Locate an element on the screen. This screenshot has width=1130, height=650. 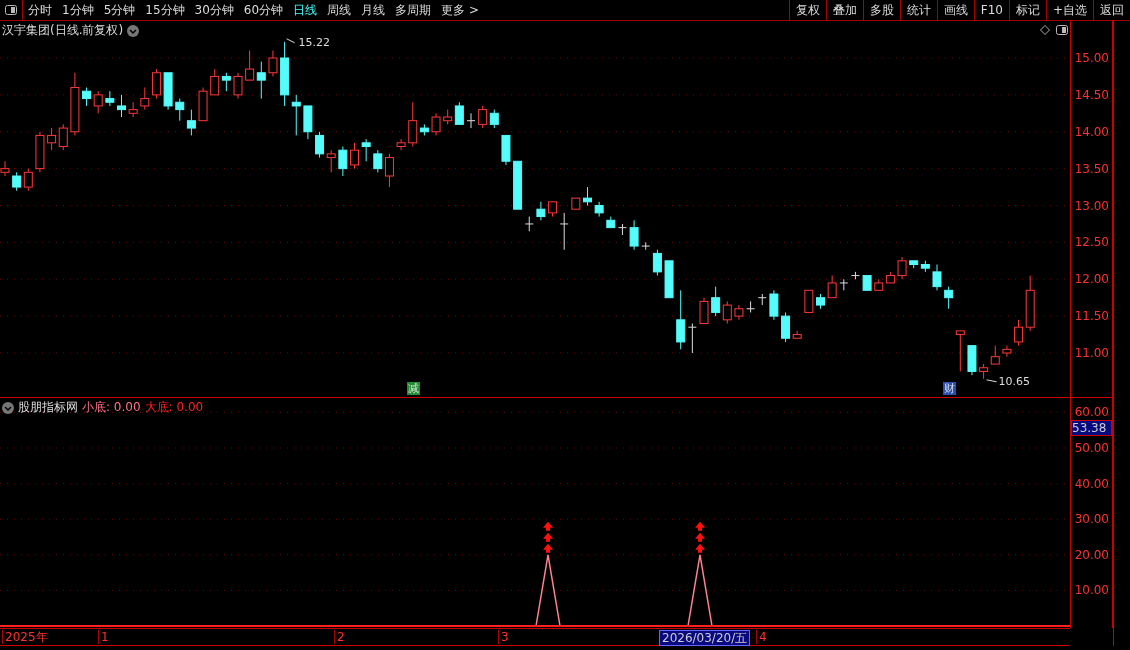
indicator-name: 股朋指标网 is located at coordinates (48, 407).